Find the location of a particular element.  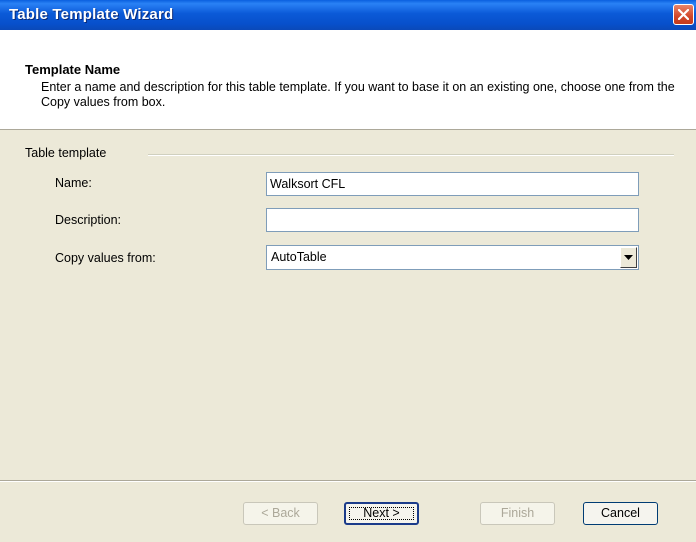

group-label: Table template is located at coordinates (68, 153).